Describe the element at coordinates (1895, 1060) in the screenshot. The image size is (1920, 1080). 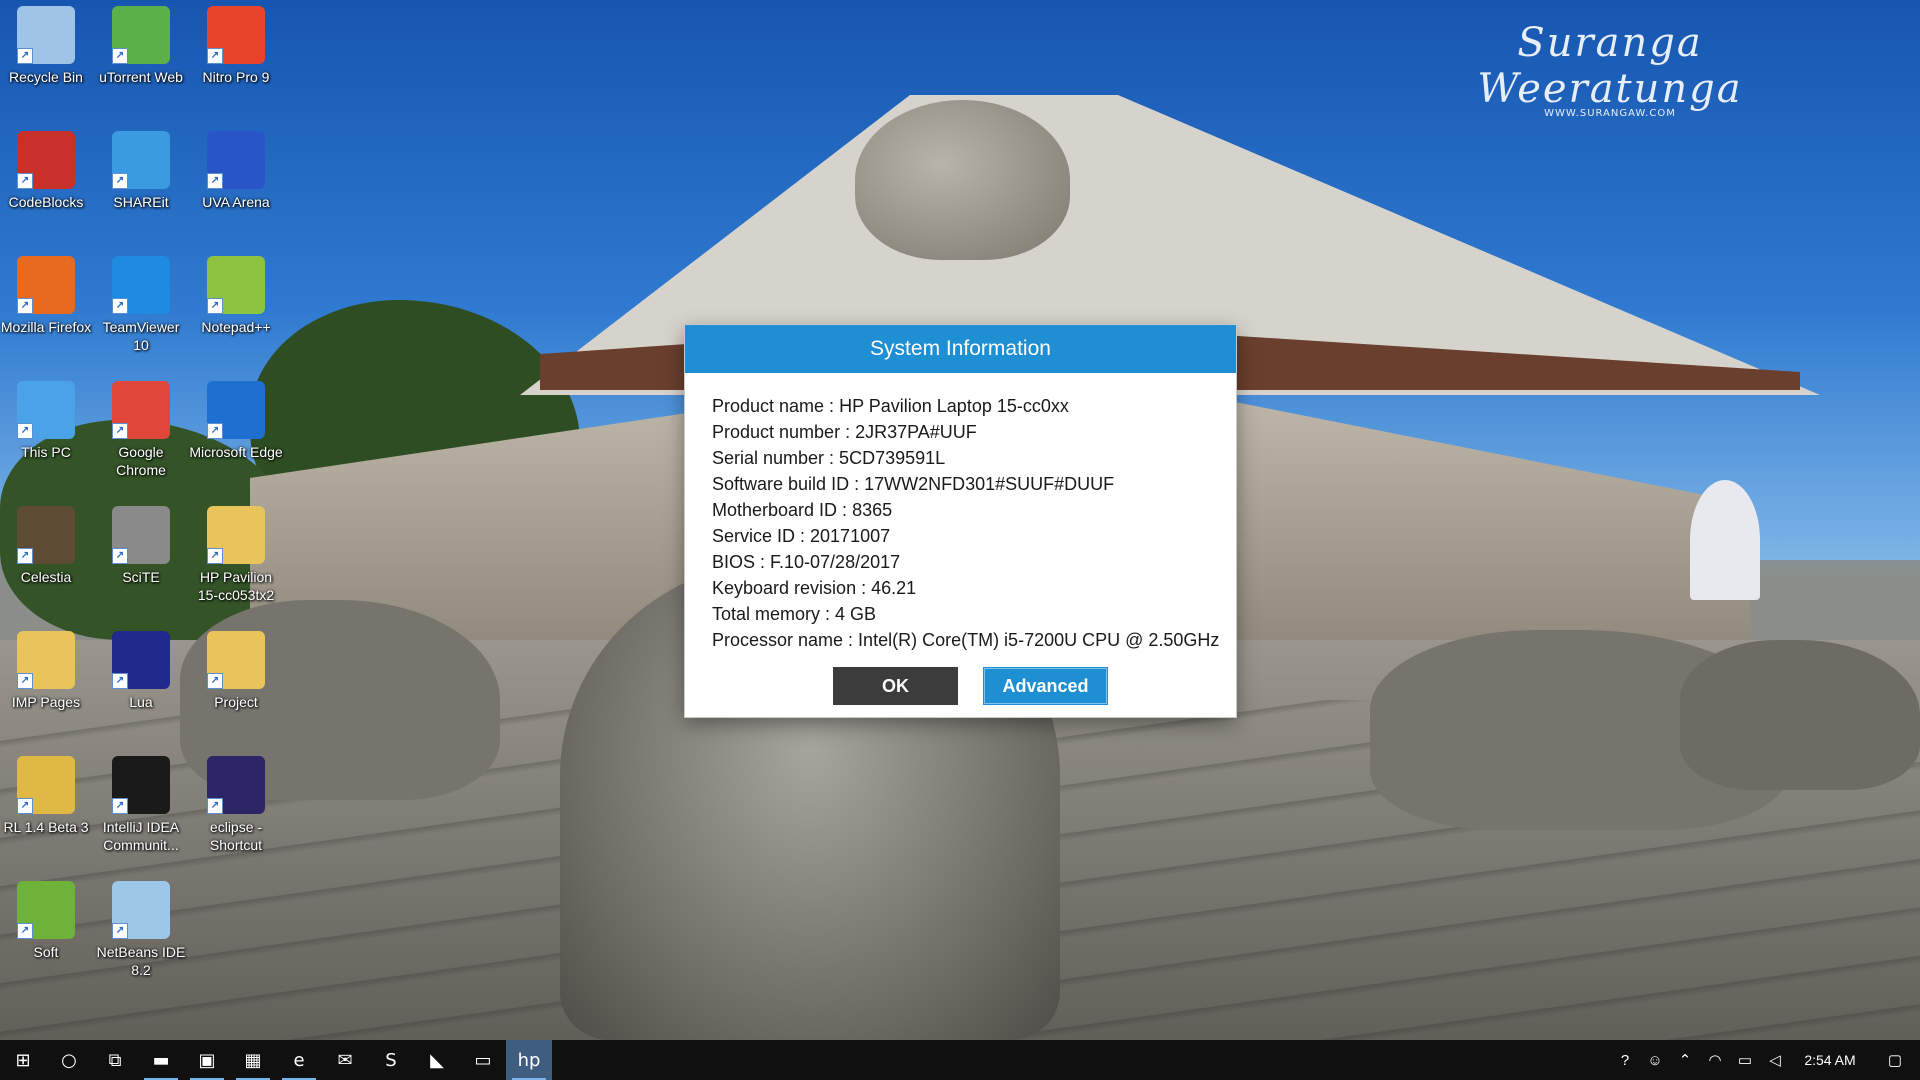
I see `notifications-icon: ▢` at that location.